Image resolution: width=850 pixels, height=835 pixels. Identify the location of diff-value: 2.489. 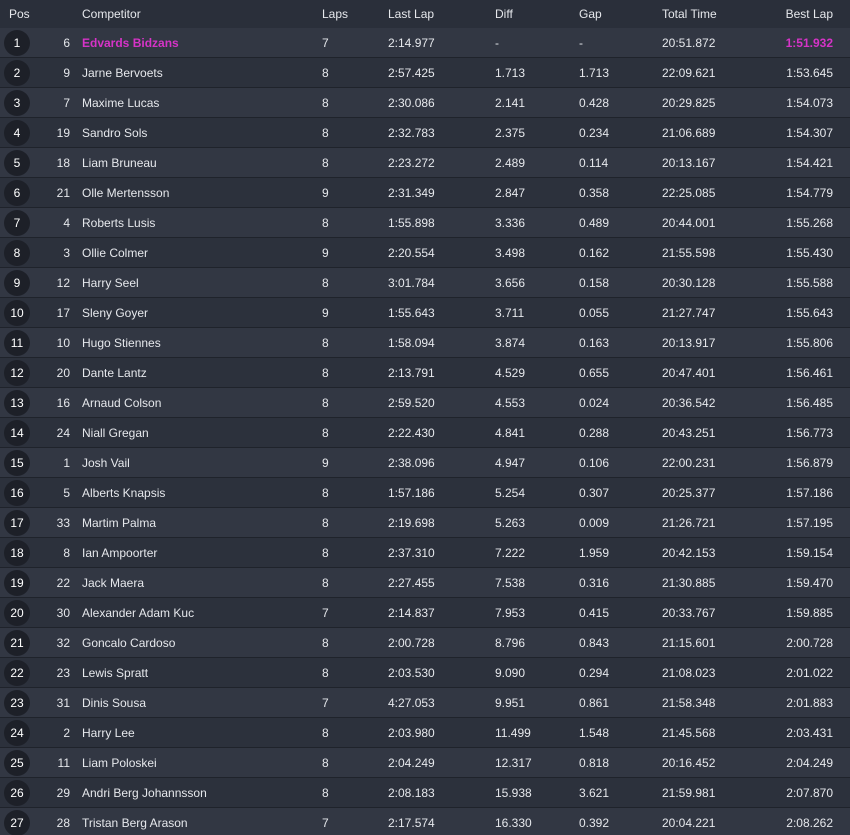
(510, 163).